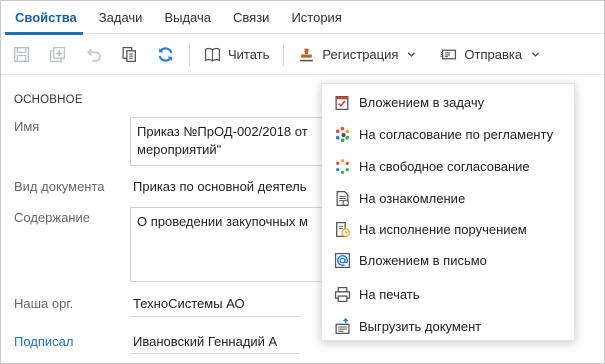  Describe the element at coordinates (44, 18) in the screenshot. I see `tab-properties: Свойства` at that location.